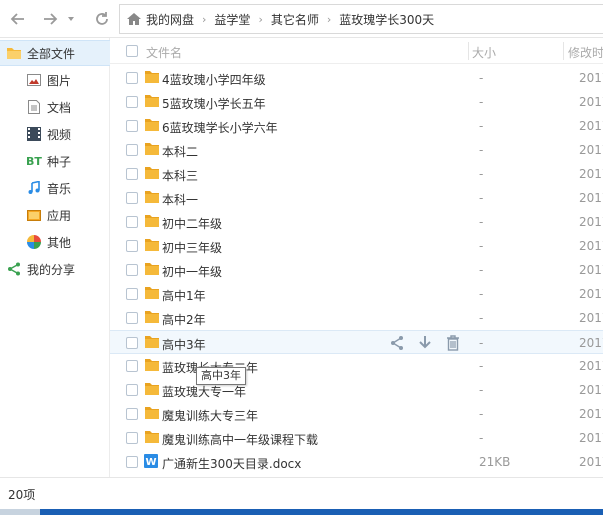  What do you see at coordinates (301, 512) in the screenshot?
I see `taskbar` at bounding box center [301, 512].